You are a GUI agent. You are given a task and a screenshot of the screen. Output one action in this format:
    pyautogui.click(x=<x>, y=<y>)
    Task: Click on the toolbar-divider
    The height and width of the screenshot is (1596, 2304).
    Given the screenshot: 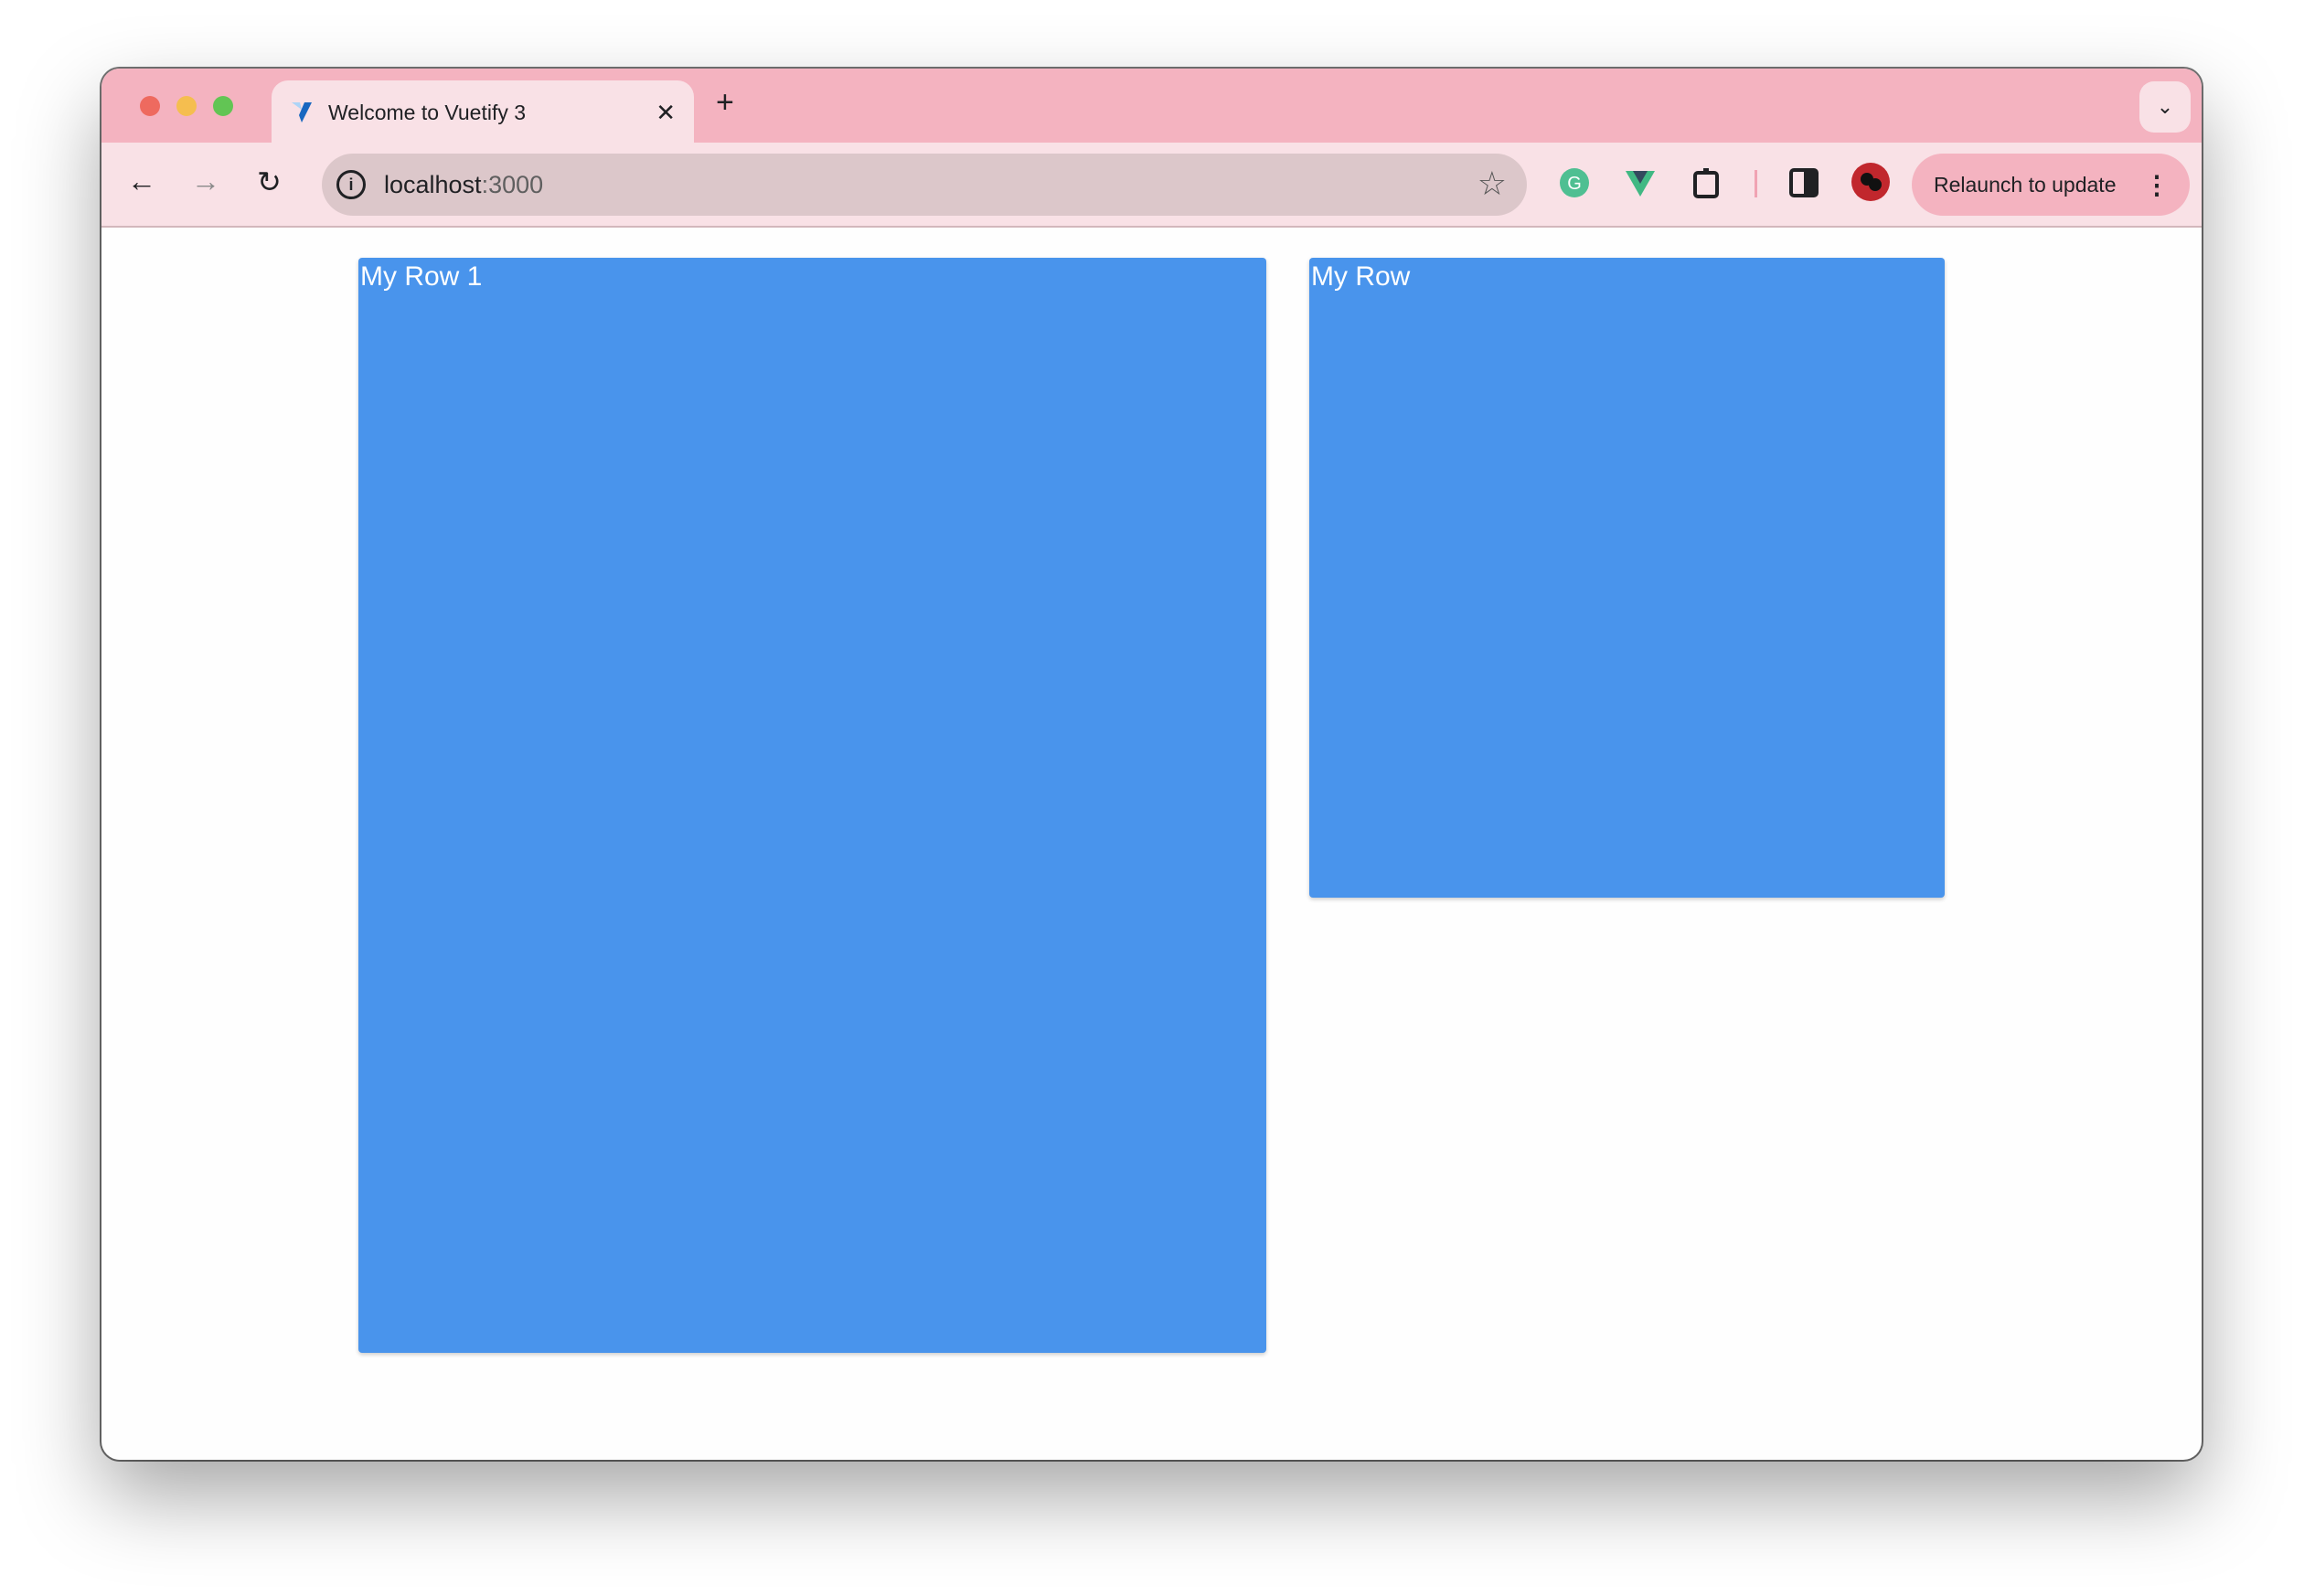 What is the action you would take?
    pyautogui.click(x=1756, y=183)
    